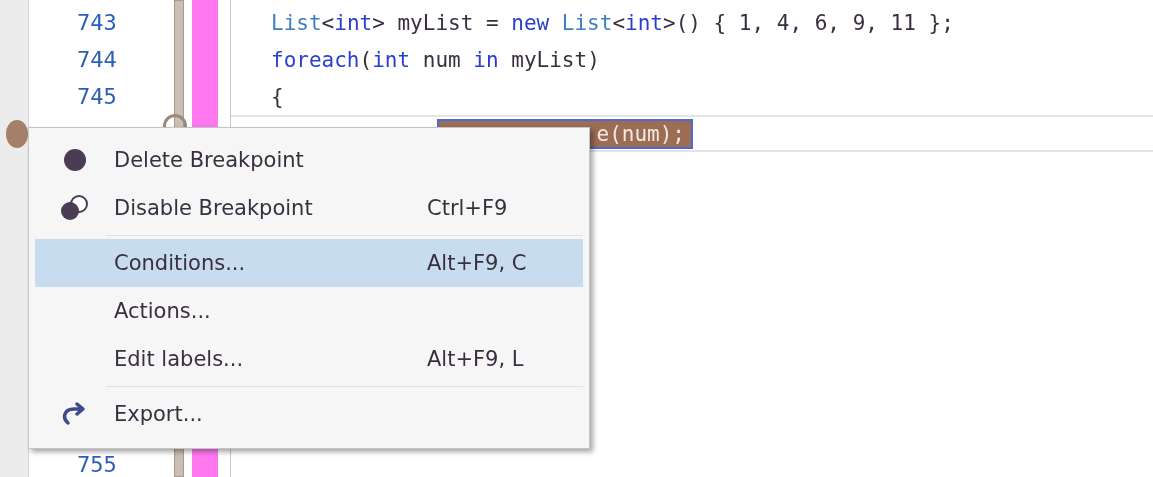 This screenshot has width=1153, height=477. What do you see at coordinates (214, 208) in the screenshot?
I see `menu-label: Disable Breakpoint` at bounding box center [214, 208].